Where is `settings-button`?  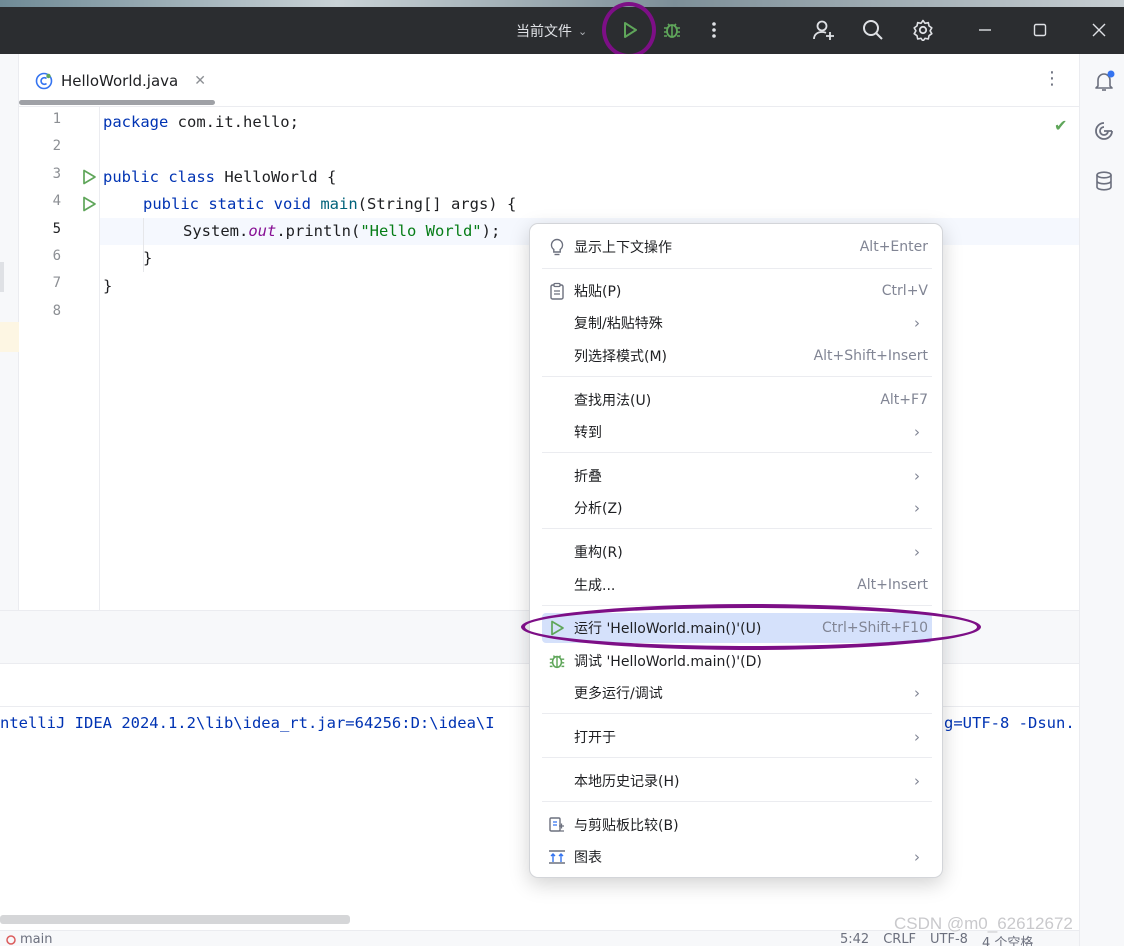
settings-button is located at coordinates (923, 30).